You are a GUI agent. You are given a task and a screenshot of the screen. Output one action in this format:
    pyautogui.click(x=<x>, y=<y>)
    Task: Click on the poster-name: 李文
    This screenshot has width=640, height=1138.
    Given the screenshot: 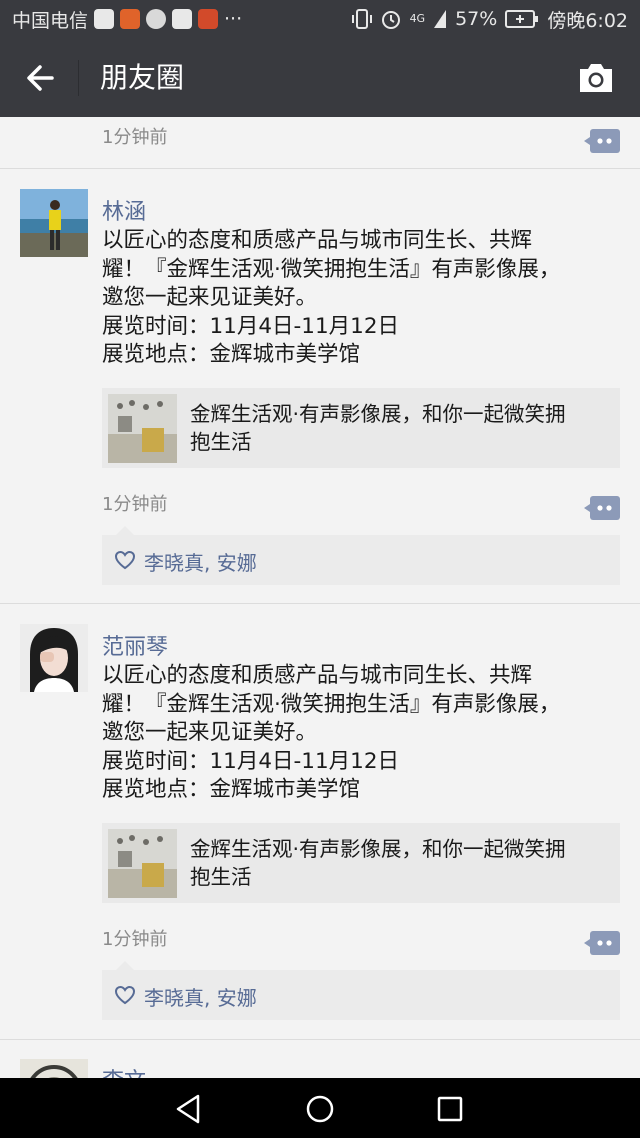 What is the action you would take?
    pyautogui.click(x=124, y=1070)
    